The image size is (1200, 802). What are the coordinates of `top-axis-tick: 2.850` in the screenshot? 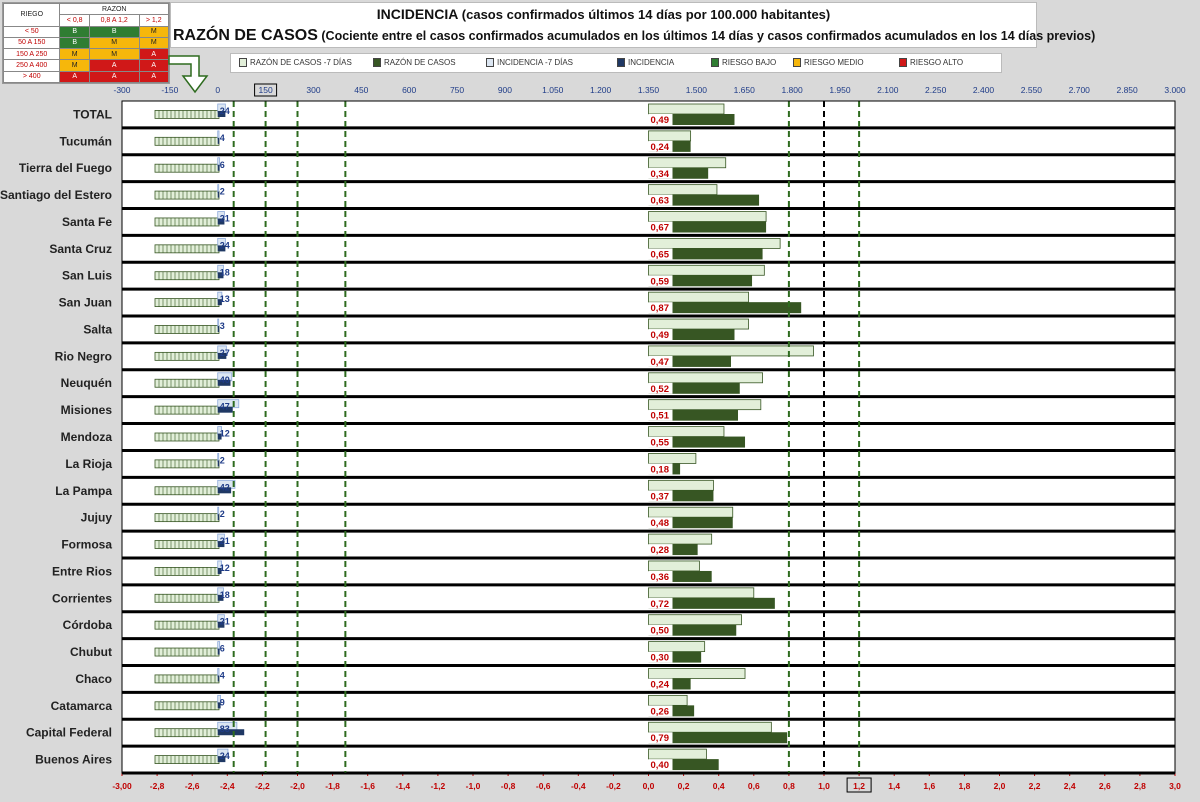 It's located at (1127, 90).